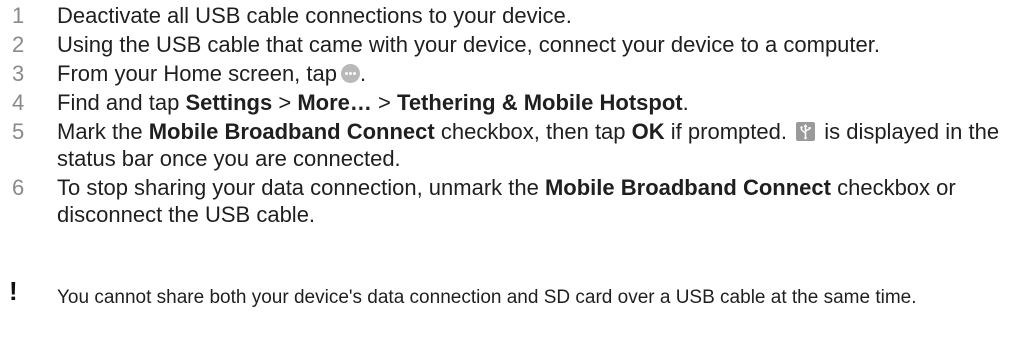 Image resolution: width=1031 pixels, height=349 pixels. What do you see at coordinates (728, 131) in the screenshot?
I see `step-text: if prompted.` at bounding box center [728, 131].